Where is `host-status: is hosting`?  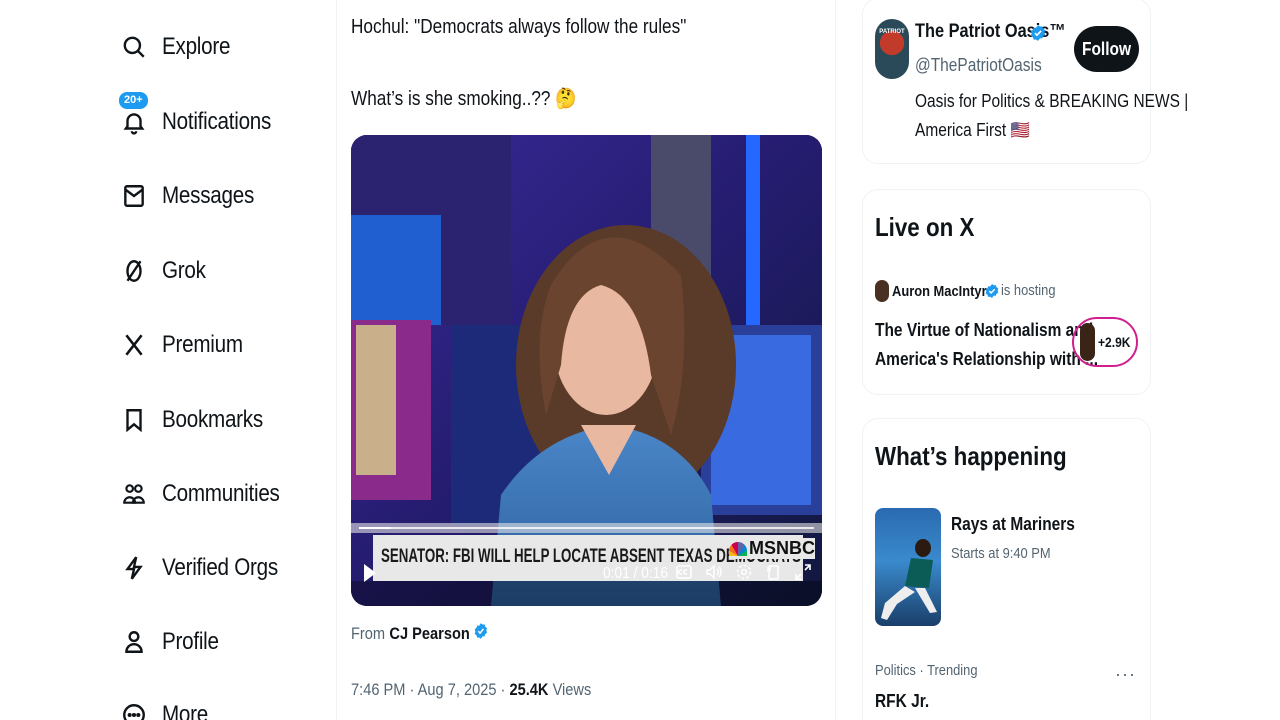
host-status: is hosting is located at coordinates (1028, 290).